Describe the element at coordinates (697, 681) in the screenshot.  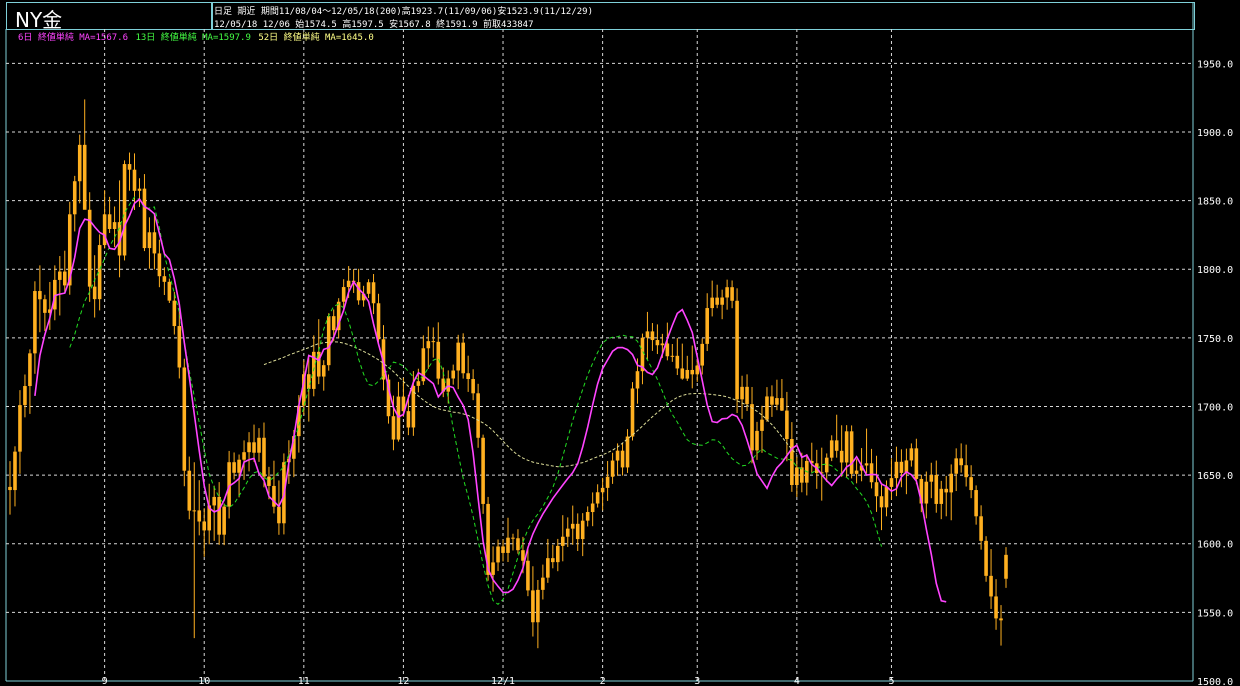
I see `x-tick-label: 3` at that location.